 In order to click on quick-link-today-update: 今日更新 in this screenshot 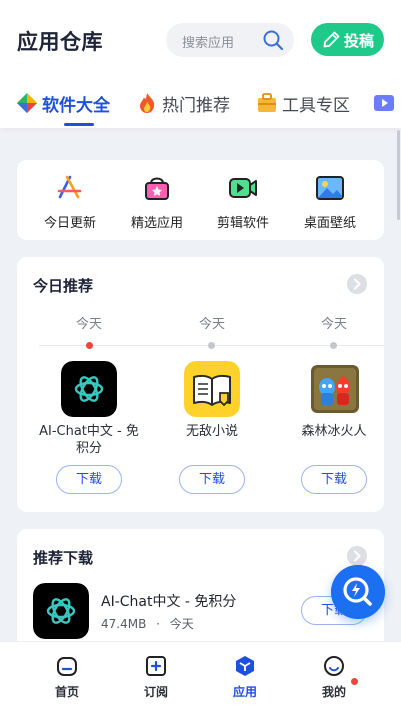, I will do `click(70, 201)`.